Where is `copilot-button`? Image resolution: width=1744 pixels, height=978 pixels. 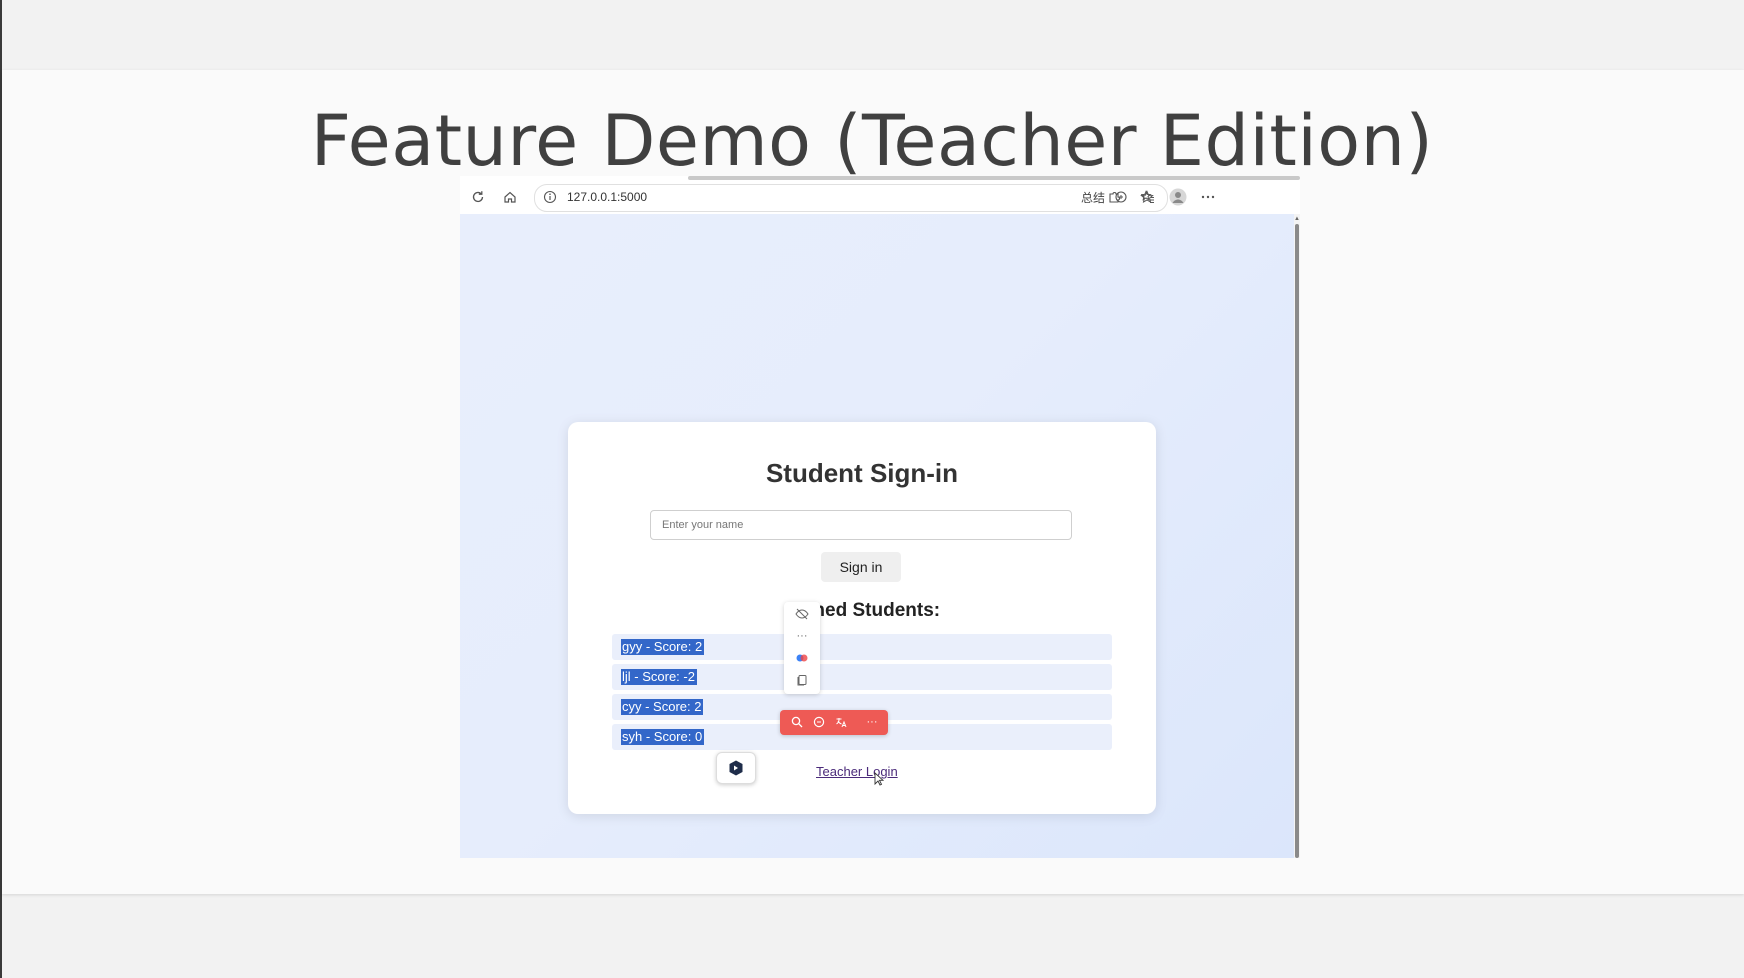 copilot-button is located at coordinates (736, 768).